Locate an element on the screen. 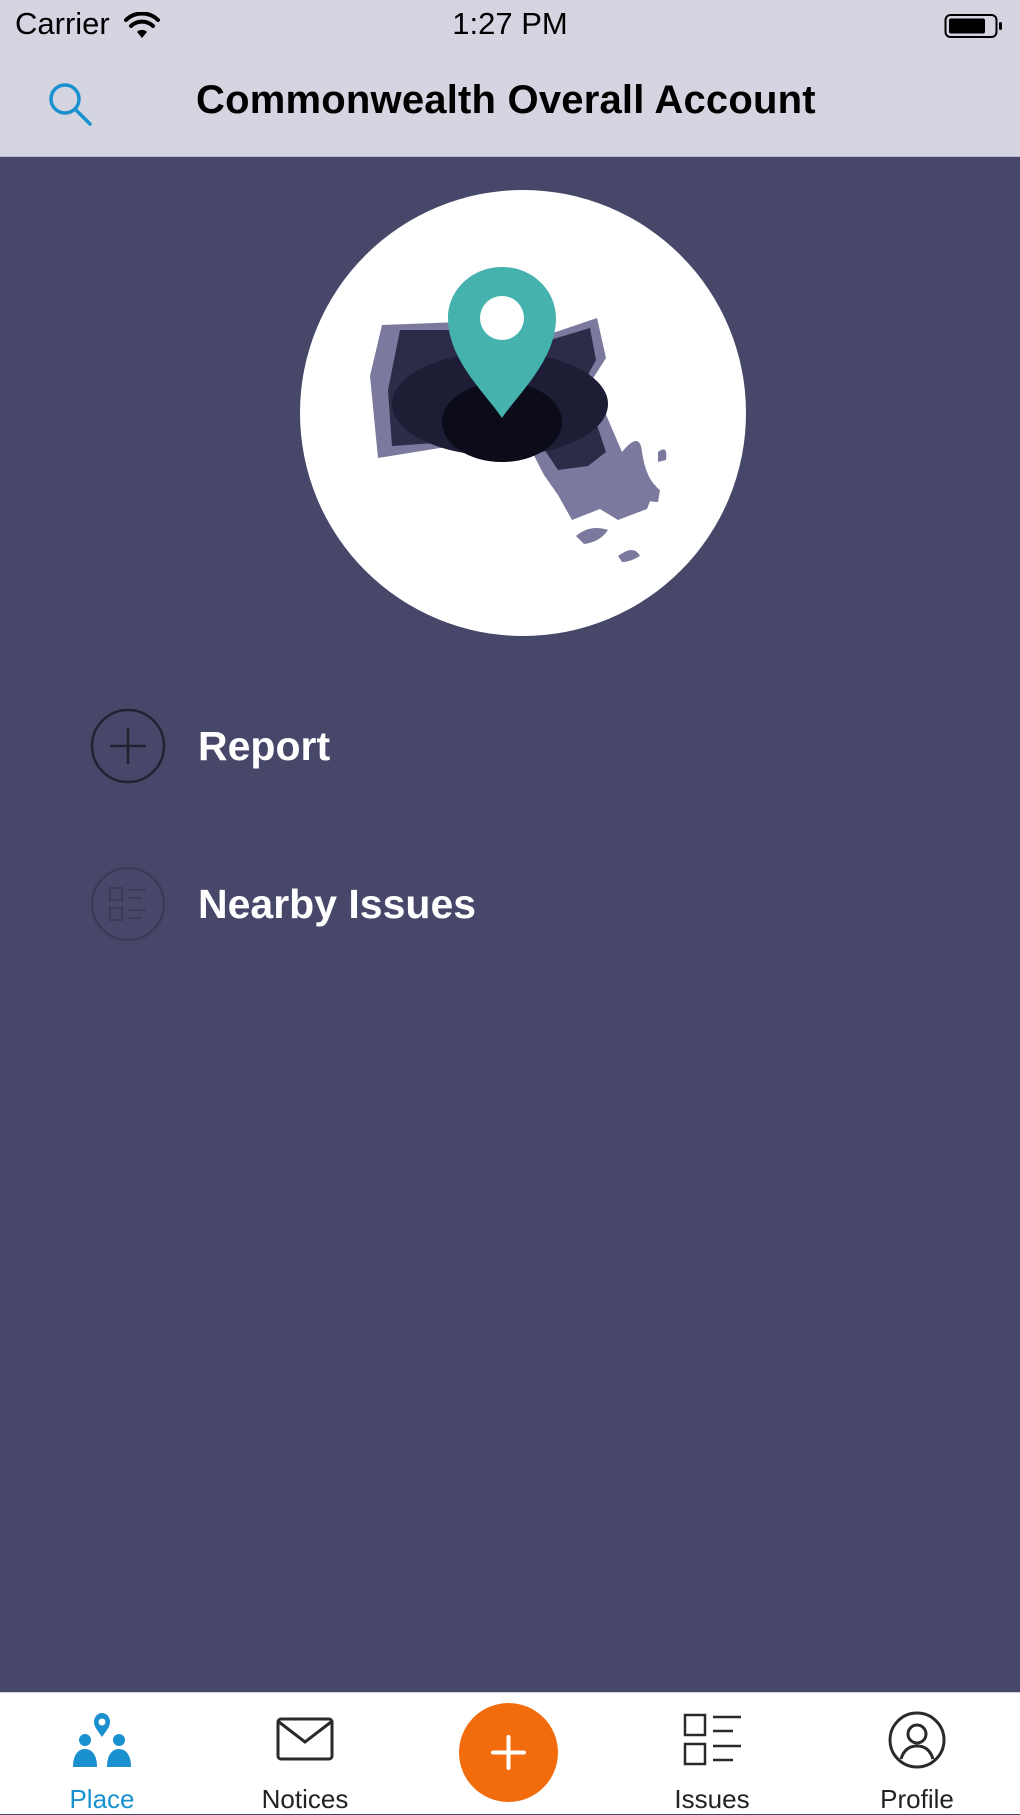  user-circle-icon is located at coordinates (917, 1740).